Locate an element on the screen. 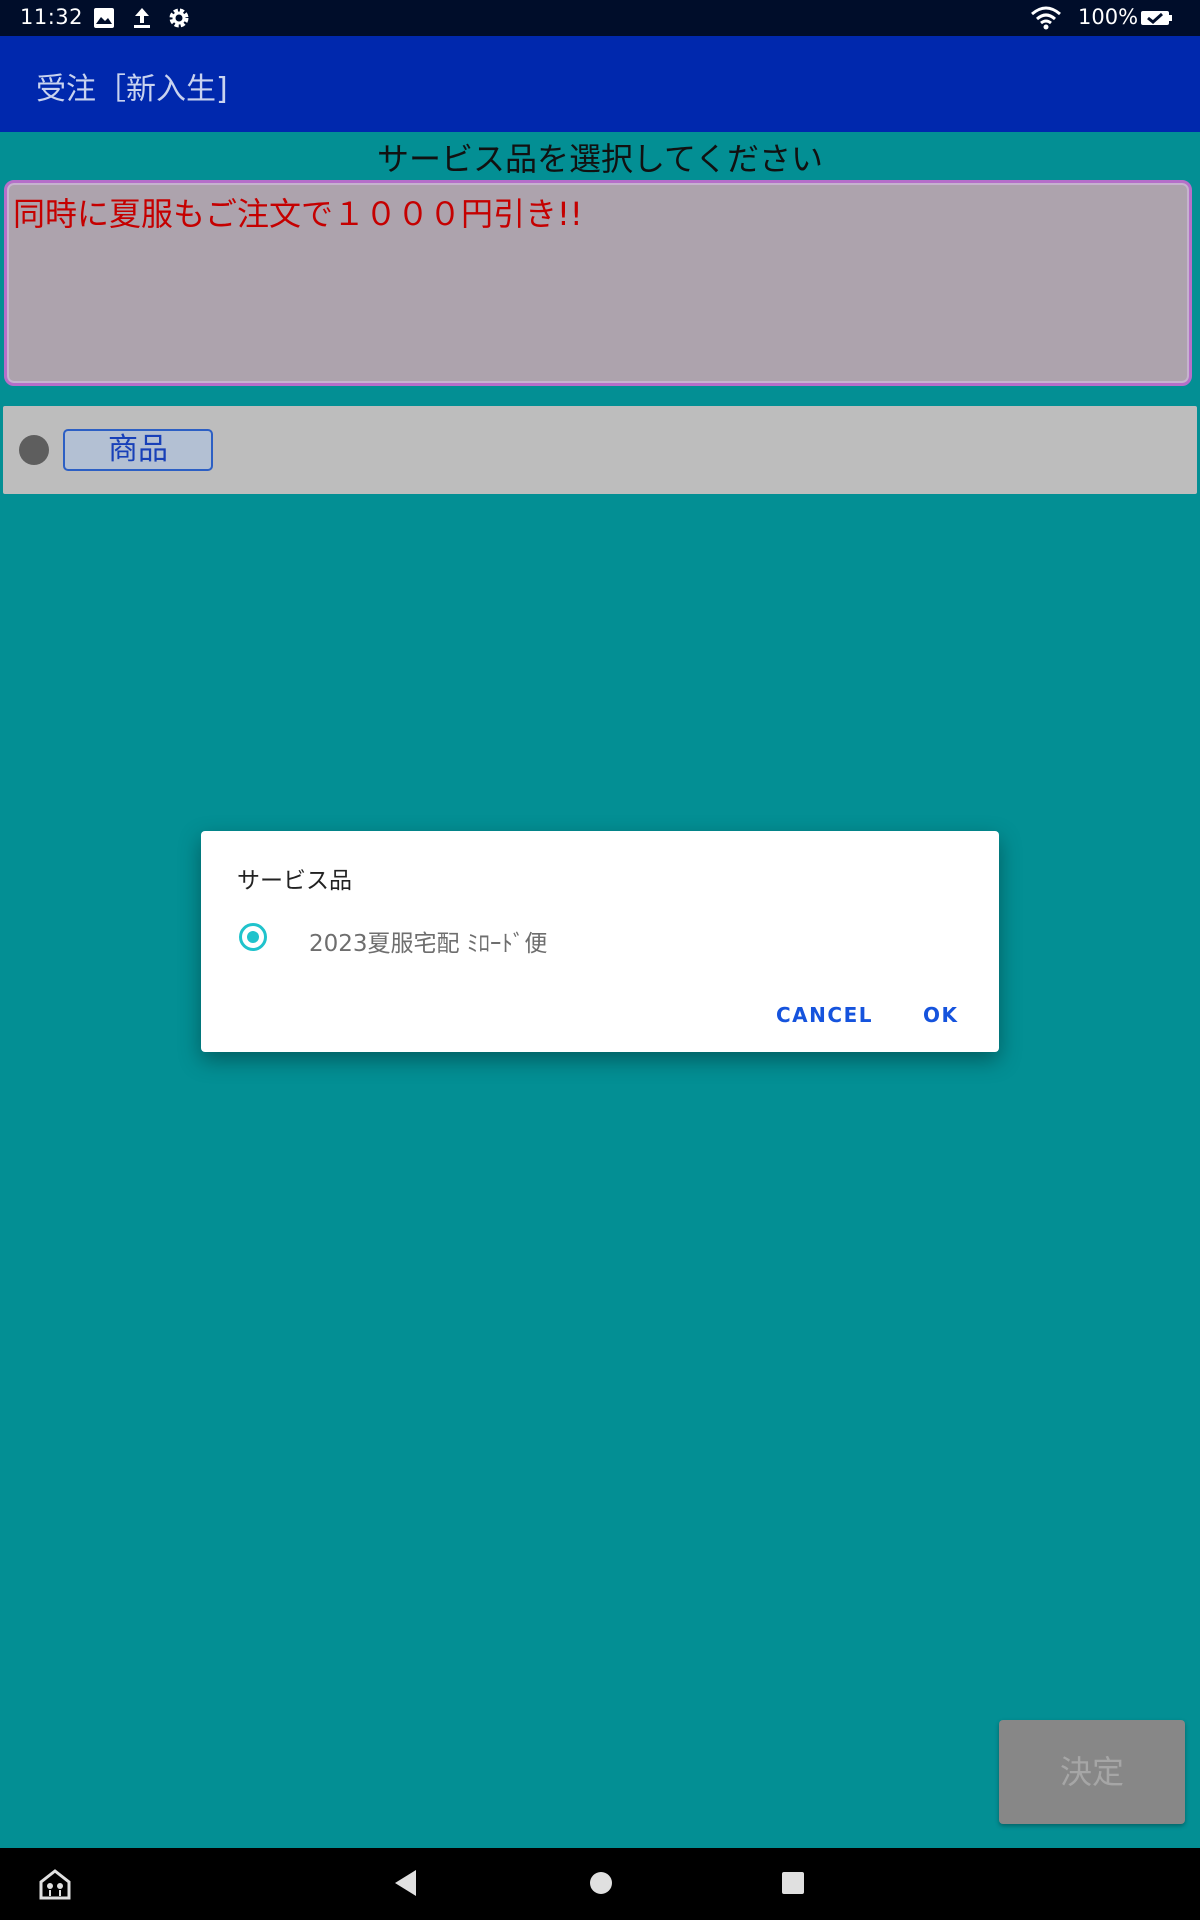 The height and width of the screenshot is (1920, 1200). radio-dot is located at coordinates (253, 937).